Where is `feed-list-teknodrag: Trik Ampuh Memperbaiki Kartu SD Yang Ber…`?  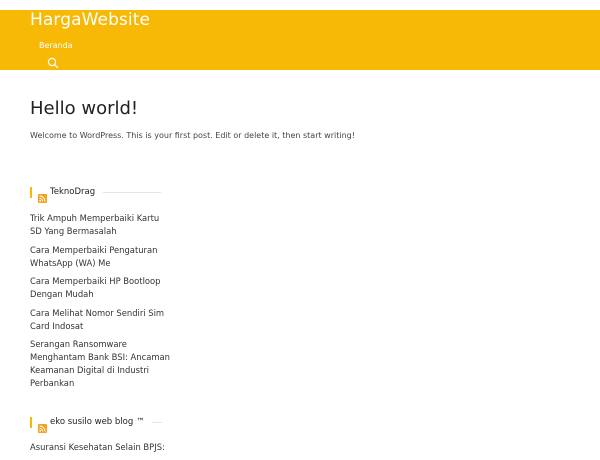
feed-list-teknodrag: Trik Ampuh Memperbaiki Kartu SD Yang Ber… is located at coordinates (100, 304).